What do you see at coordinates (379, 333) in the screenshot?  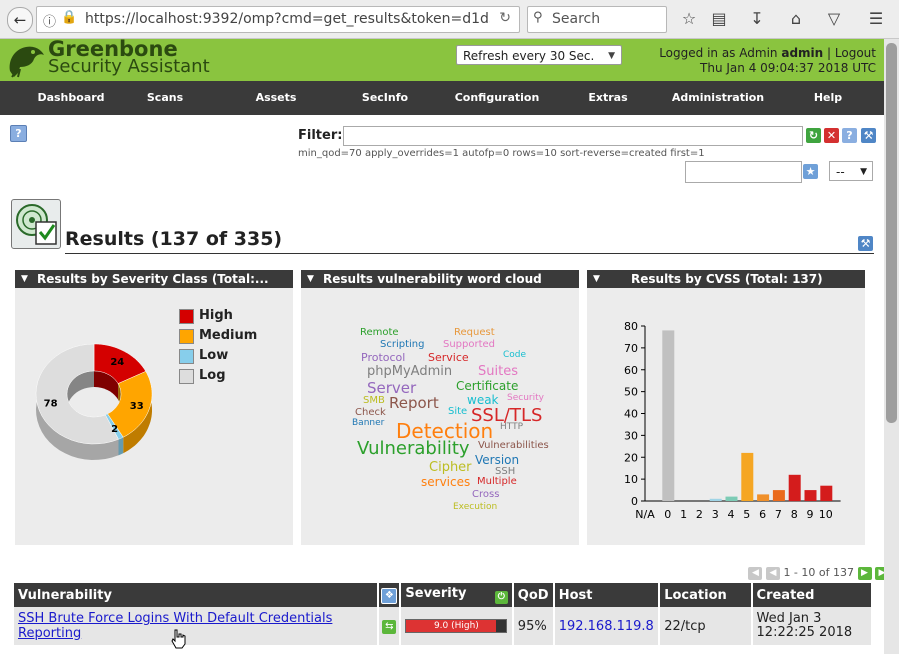 I see `cloud-word: Remote` at bounding box center [379, 333].